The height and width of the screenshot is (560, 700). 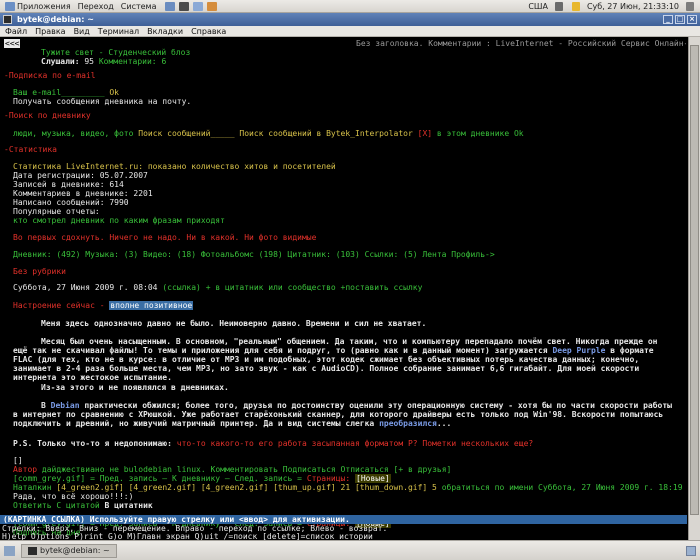 I want to click on window-titlebar: bytek@debian: ~ _ □ ×, so click(x=350, y=19).